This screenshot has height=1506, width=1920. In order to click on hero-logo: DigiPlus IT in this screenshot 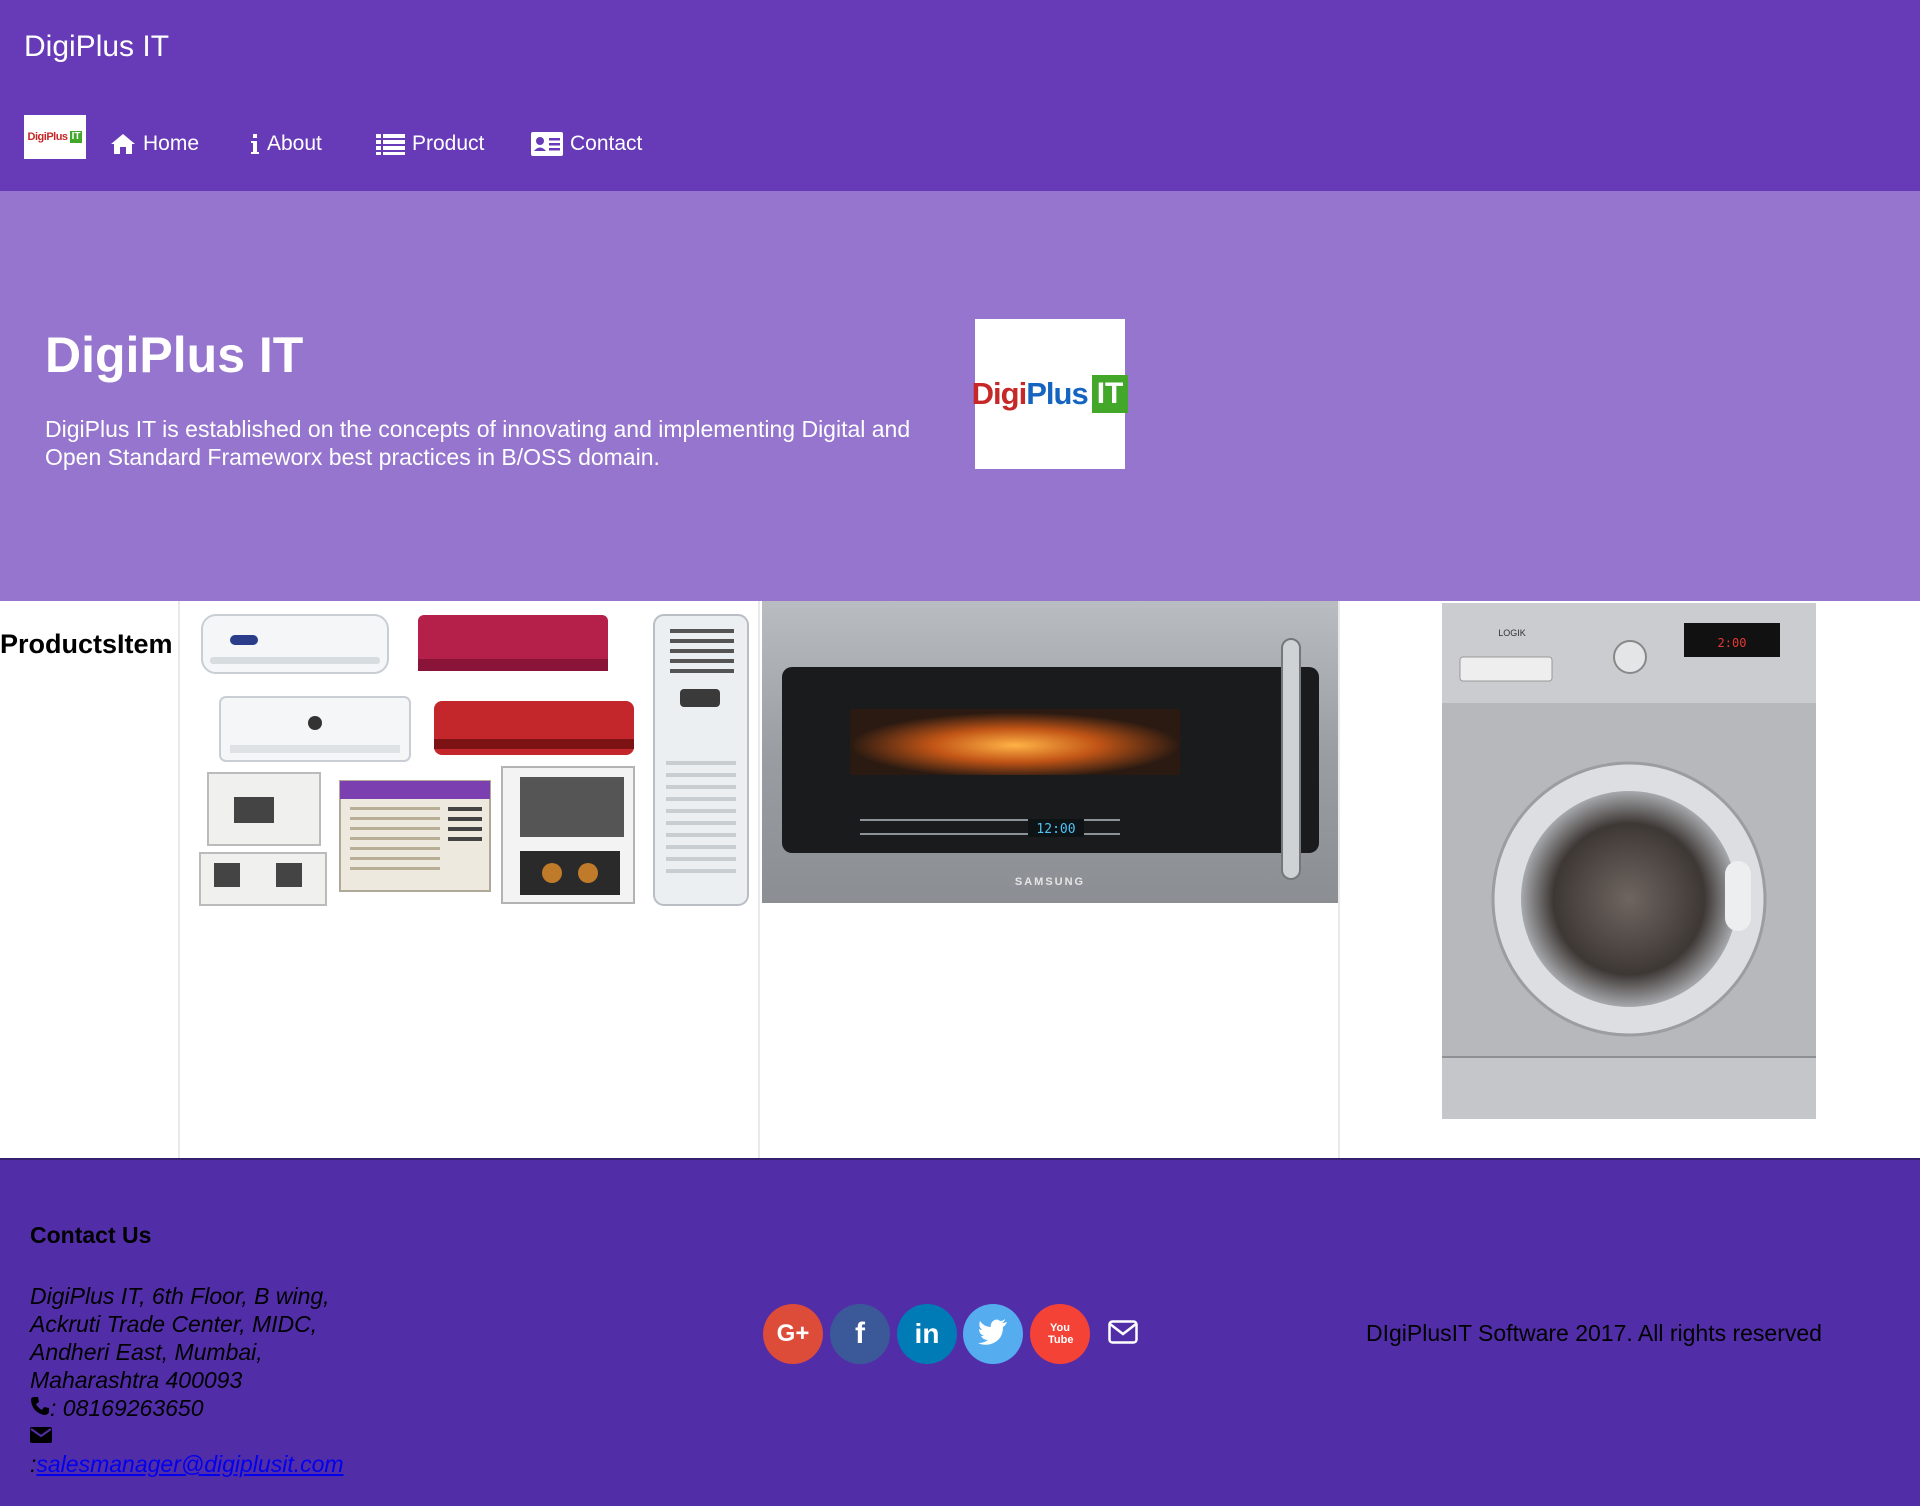, I will do `click(1050, 394)`.